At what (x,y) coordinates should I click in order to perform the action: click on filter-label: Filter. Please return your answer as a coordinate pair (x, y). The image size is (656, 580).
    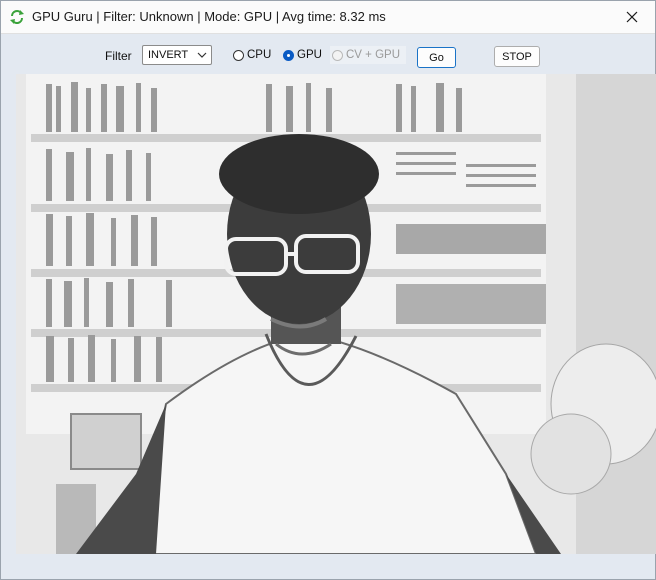
    Looking at the image, I should click on (118, 56).